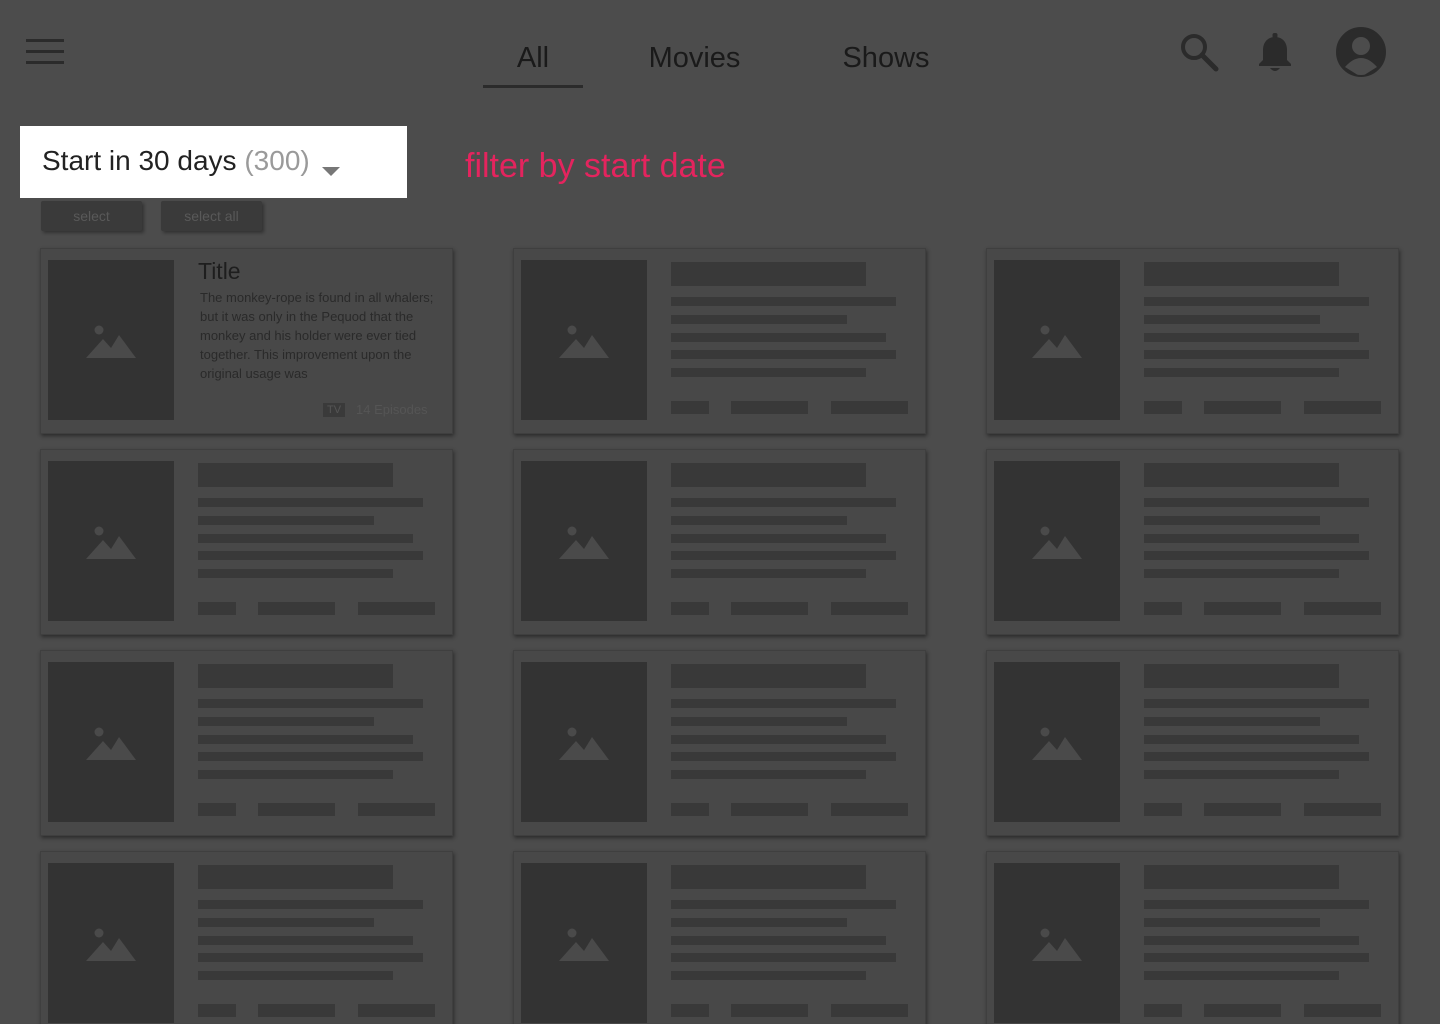 The width and height of the screenshot is (1440, 1024). I want to click on filter-label-text: Start in 30 days, so click(139, 160).